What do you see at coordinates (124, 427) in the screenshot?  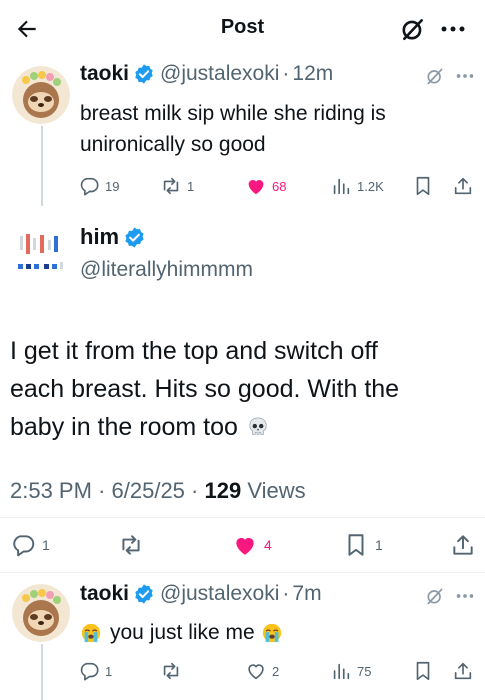 I see `post-text-line: baby in the room too` at bounding box center [124, 427].